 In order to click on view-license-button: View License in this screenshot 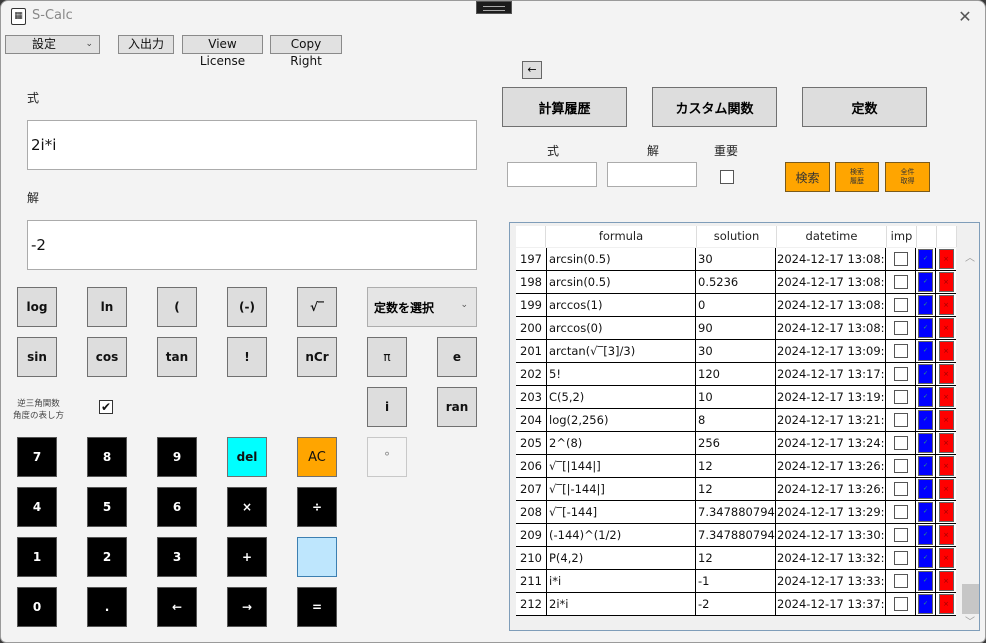, I will do `click(222, 51)`.